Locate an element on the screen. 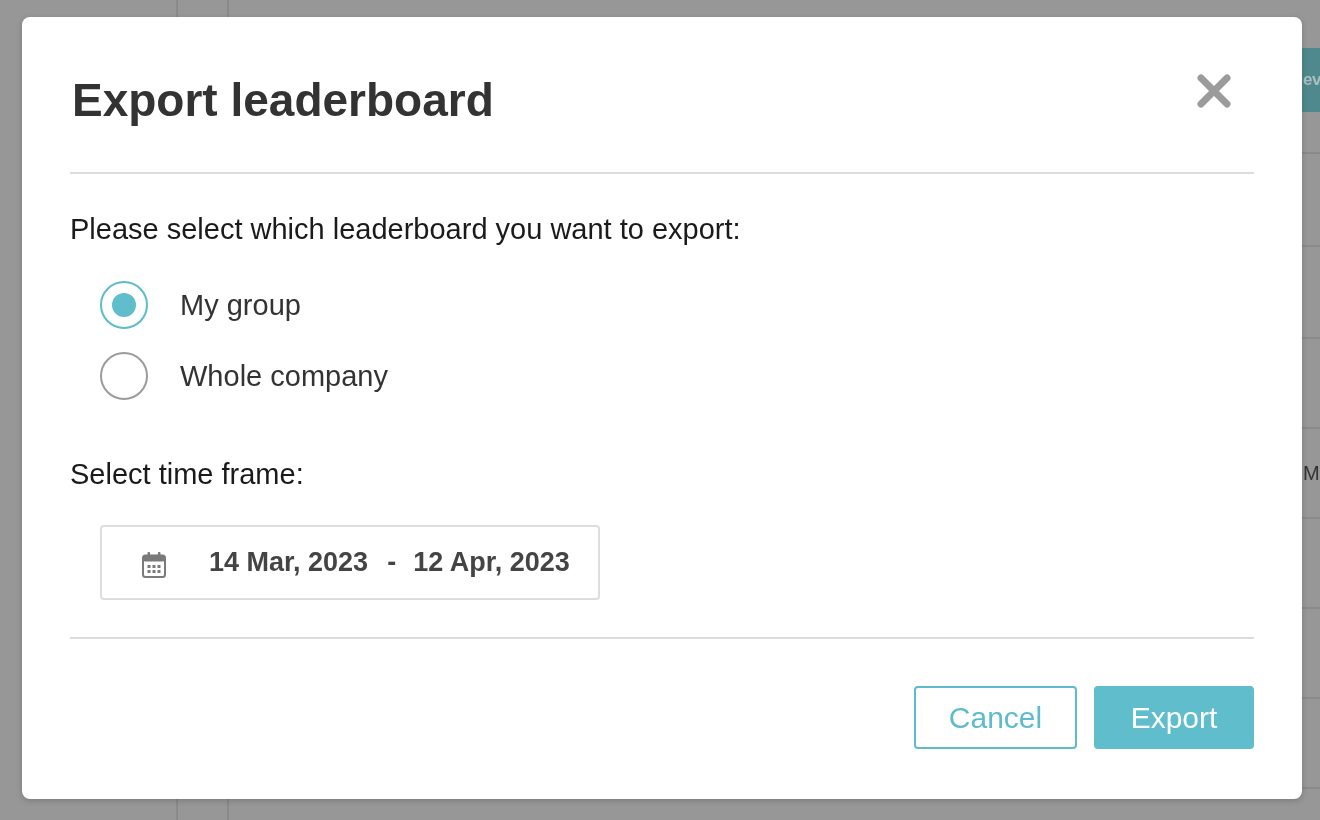 The width and height of the screenshot is (1320, 820). option-label: Whole company is located at coordinates (284, 376).